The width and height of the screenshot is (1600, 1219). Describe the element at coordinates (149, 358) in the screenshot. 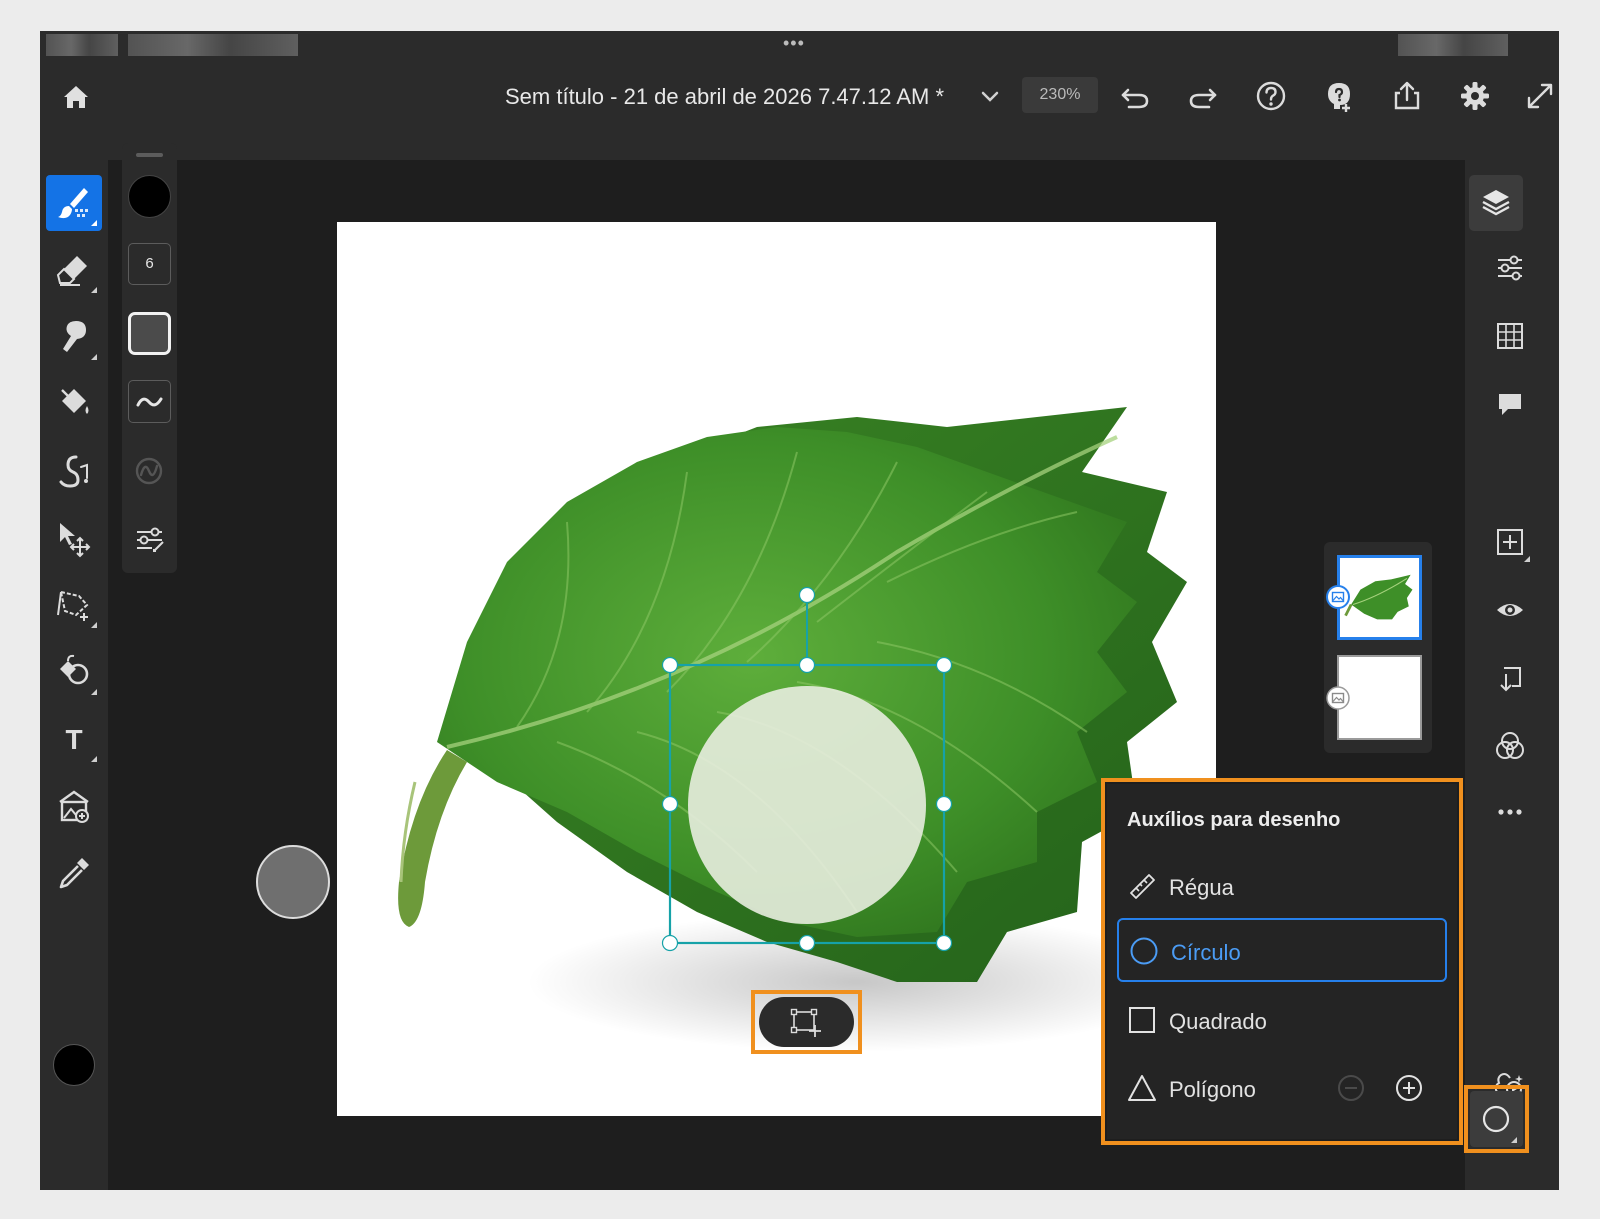

I see `brush-settings-panel: 6` at that location.